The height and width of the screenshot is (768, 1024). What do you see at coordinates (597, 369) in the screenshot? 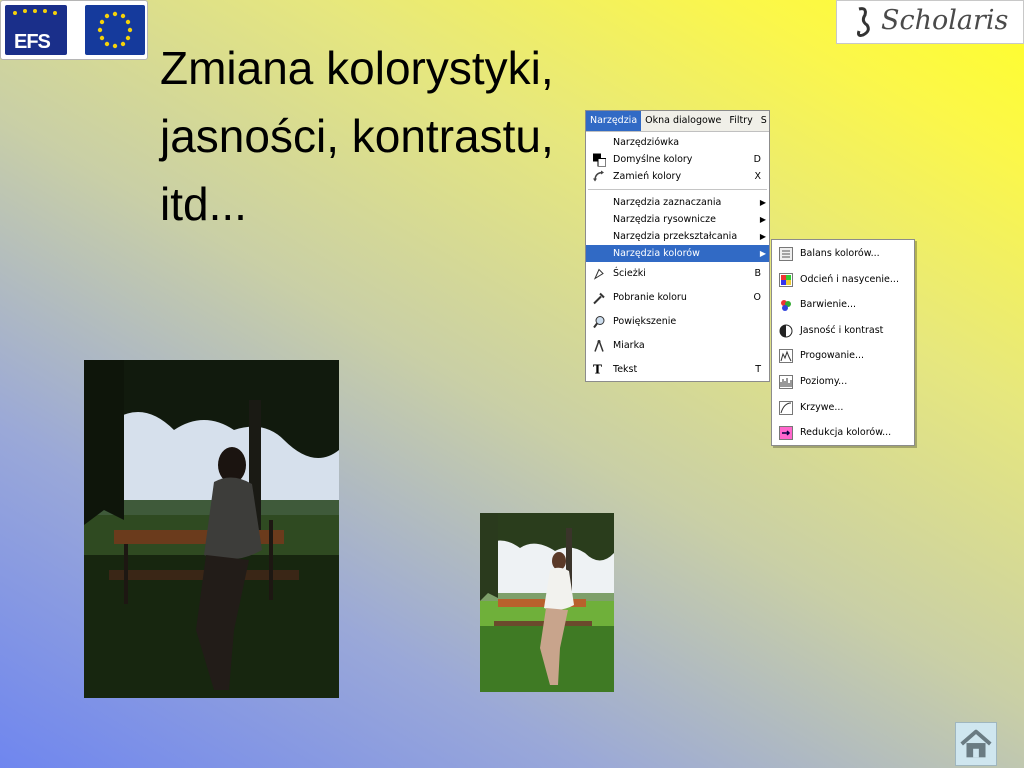
I see `text-icon: T` at bounding box center [597, 369].